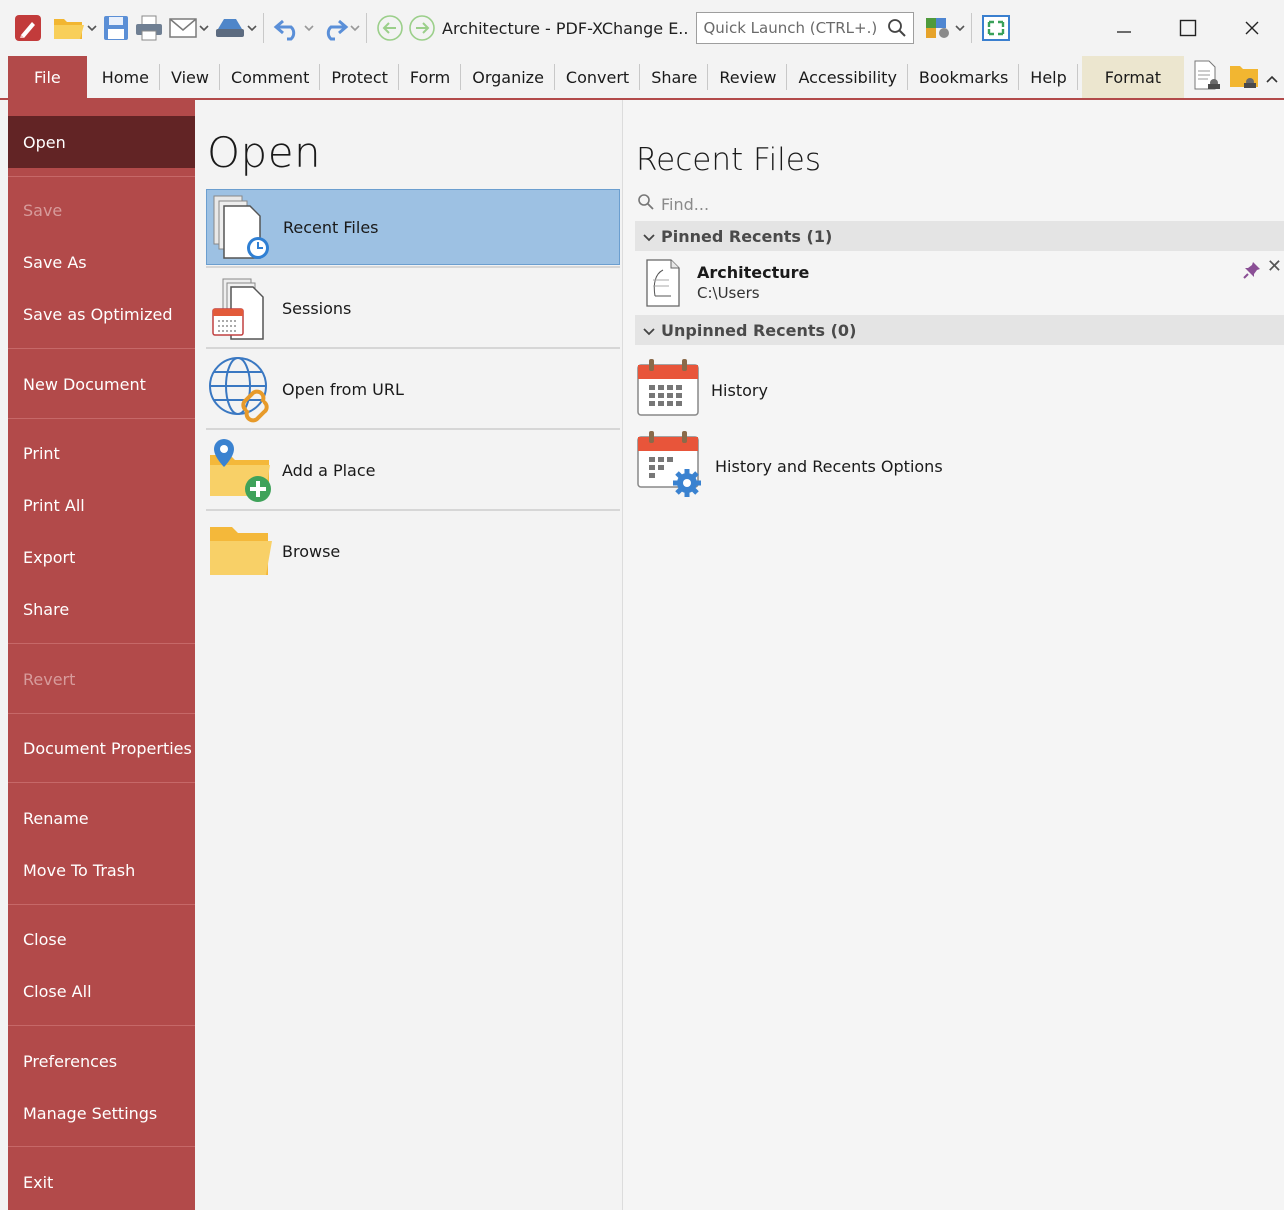  Describe the element at coordinates (413, 308) in the screenshot. I see `open-item-sessions: Sessions` at that location.